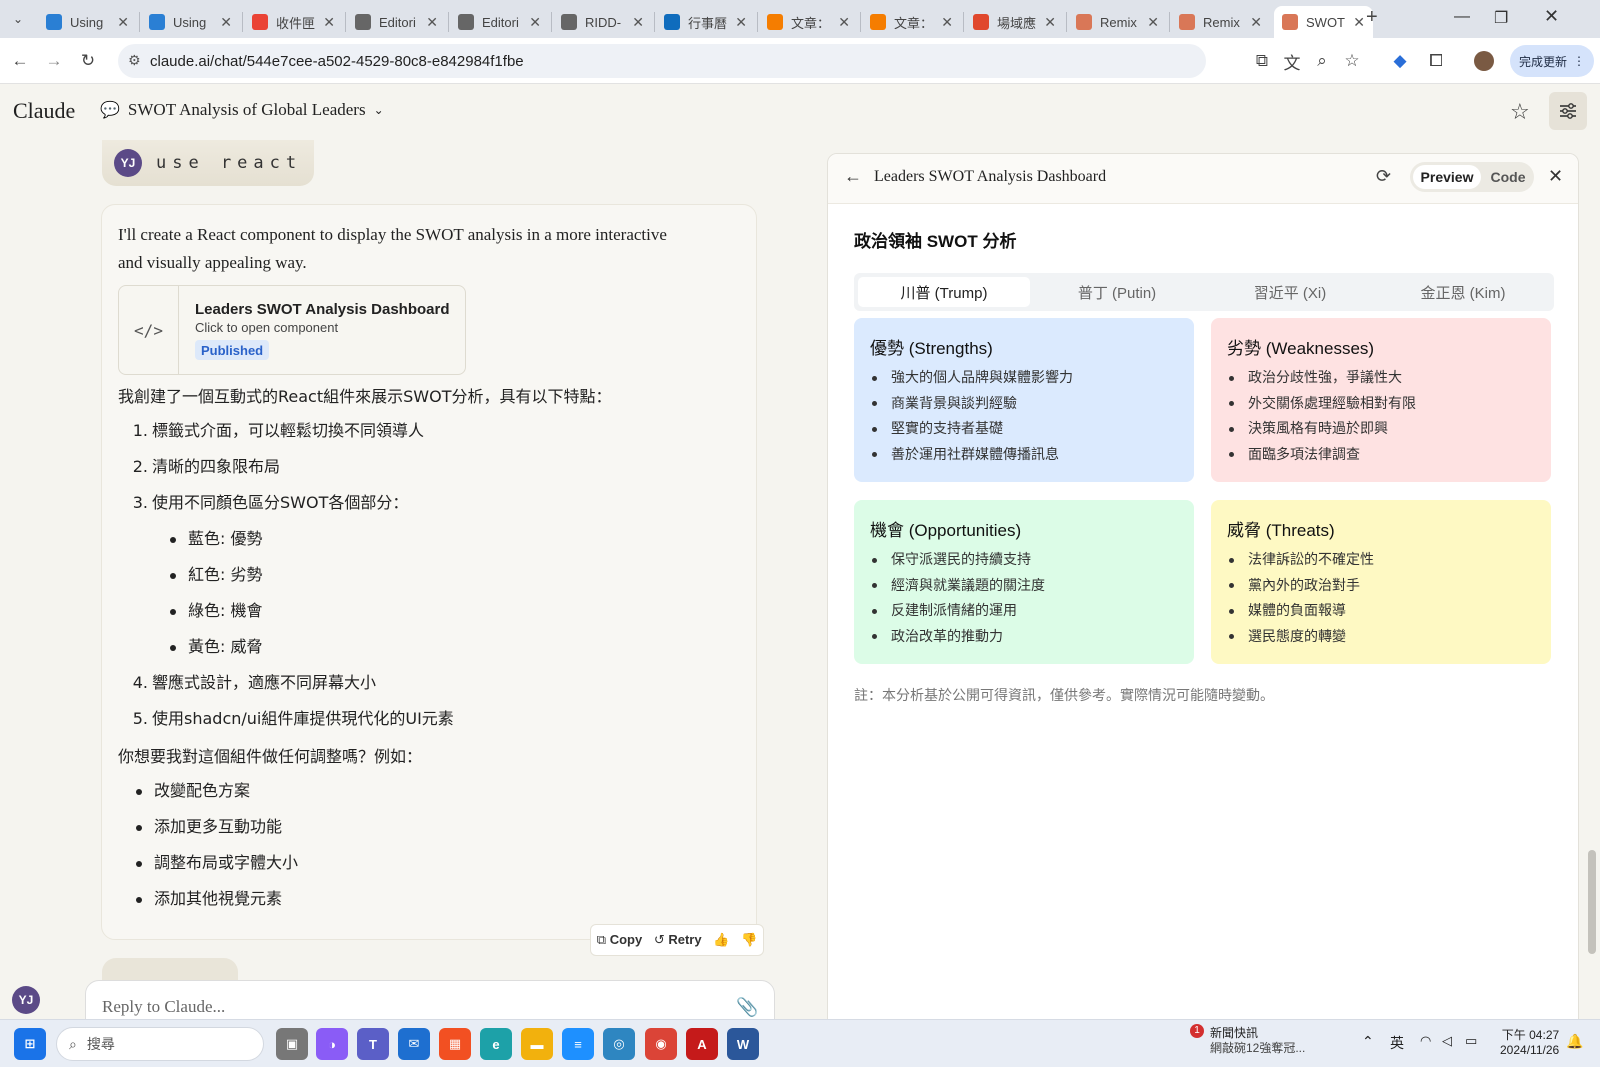  Describe the element at coordinates (1520, 112) in the screenshot. I see `star-icon: ☆` at that location.